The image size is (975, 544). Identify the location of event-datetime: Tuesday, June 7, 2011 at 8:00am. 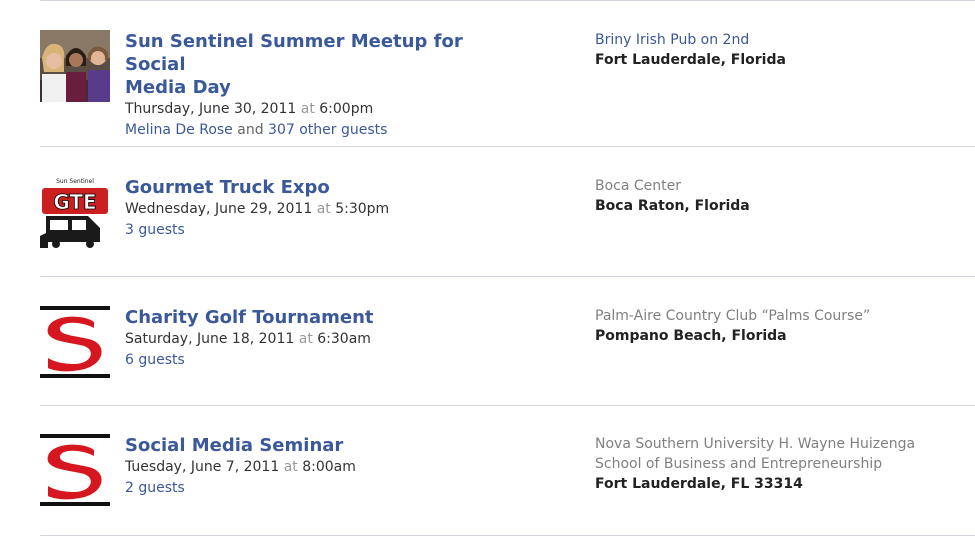
(325, 467).